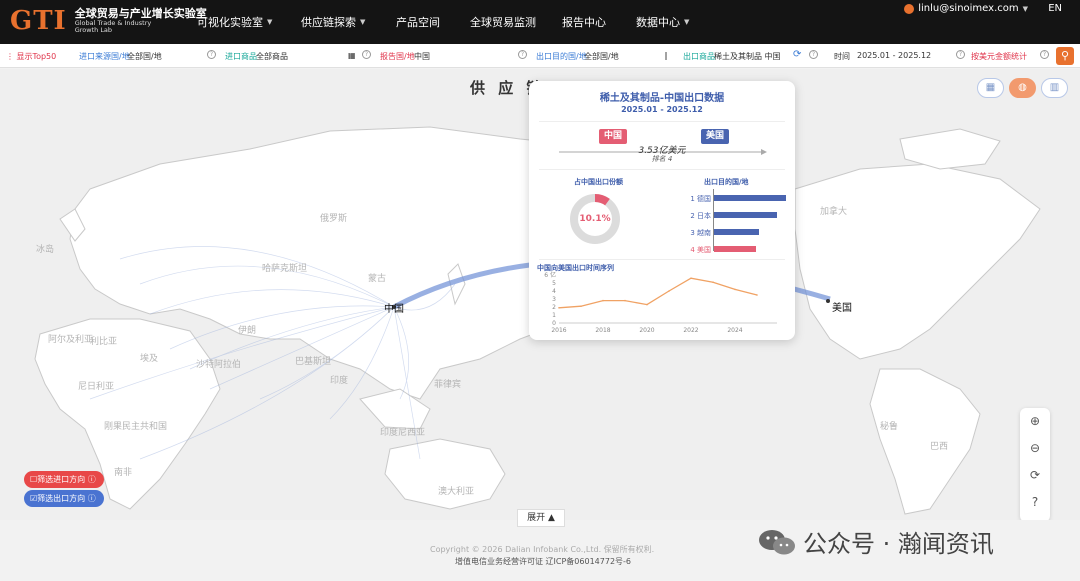 Image resolution: width=1080 pixels, height=581 pixels. What do you see at coordinates (144, 56) in the screenshot?
I see `import-source-select: 全部国/地` at bounding box center [144, 56].